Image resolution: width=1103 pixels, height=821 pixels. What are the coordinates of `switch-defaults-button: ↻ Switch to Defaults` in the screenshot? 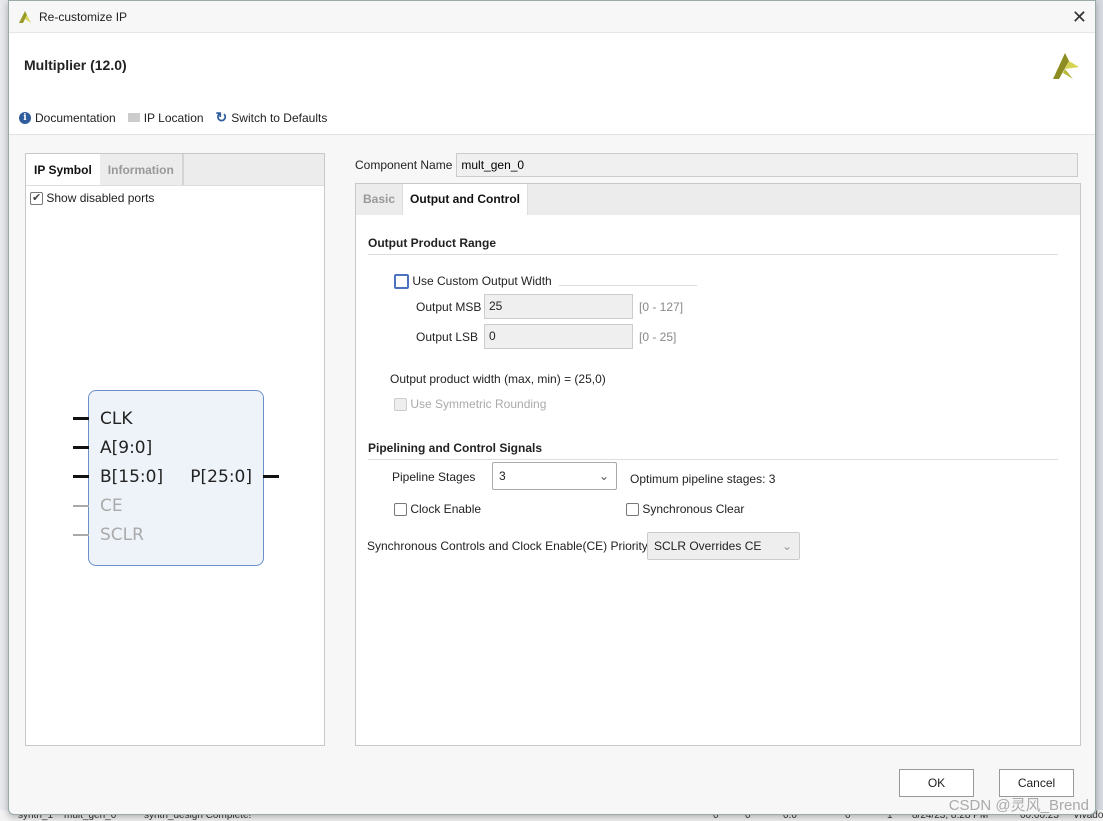 It's located at (272, 117).